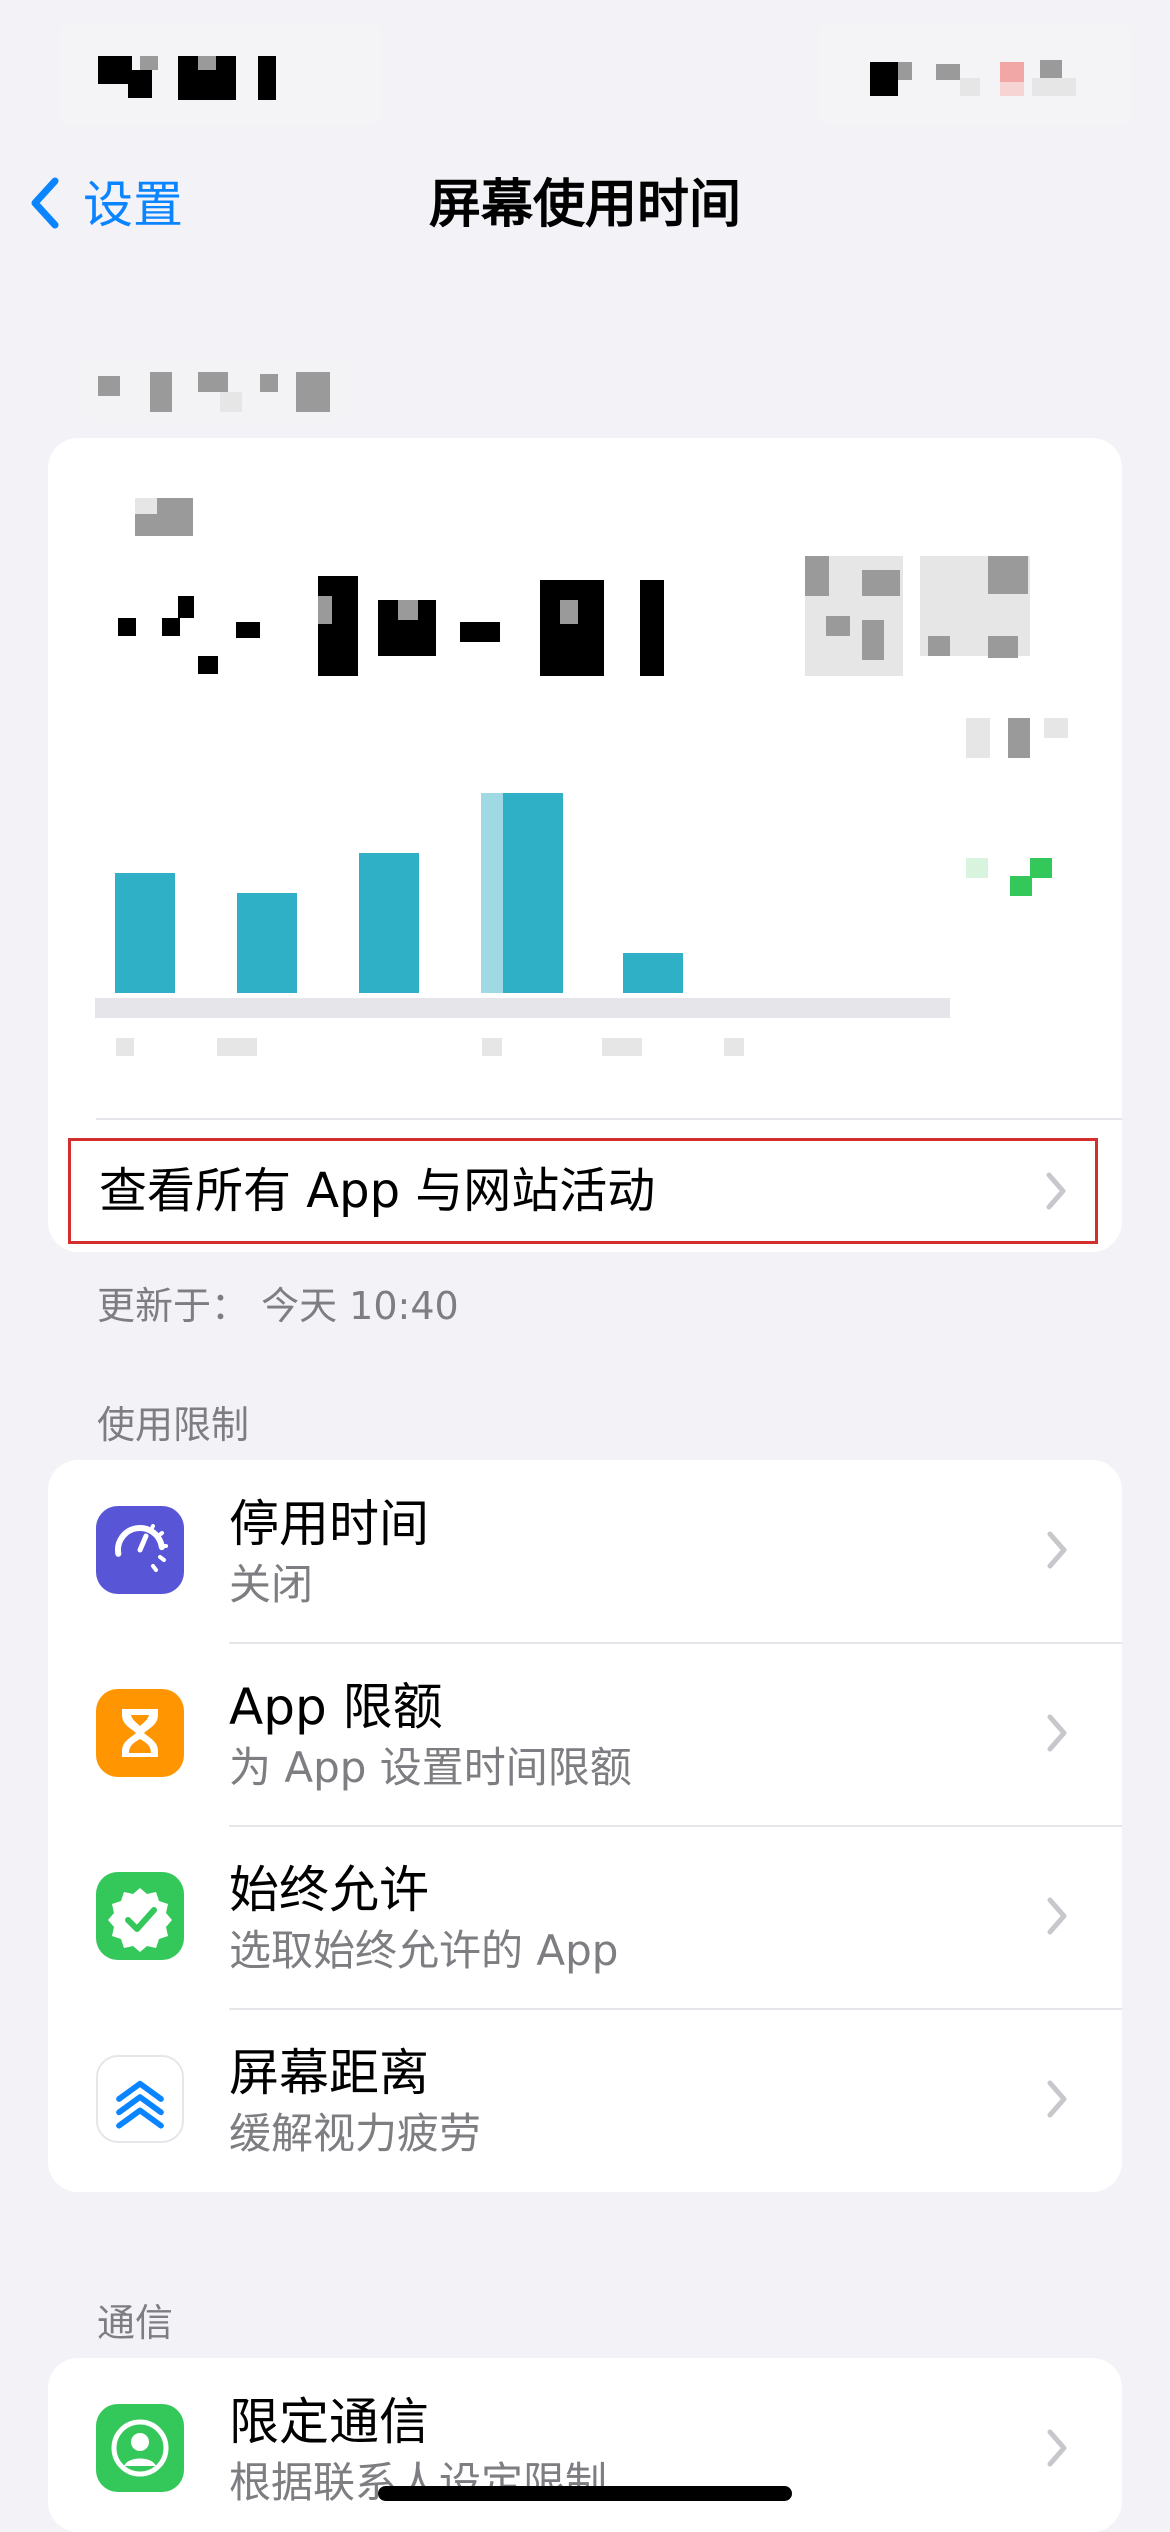 This screenshot has height=2532, width=1170. What do you see at coordinates (329, 2073) in the screenshot?
I see `screen-distance-title: 屏幕距离` at bounding box center [329, 2073].